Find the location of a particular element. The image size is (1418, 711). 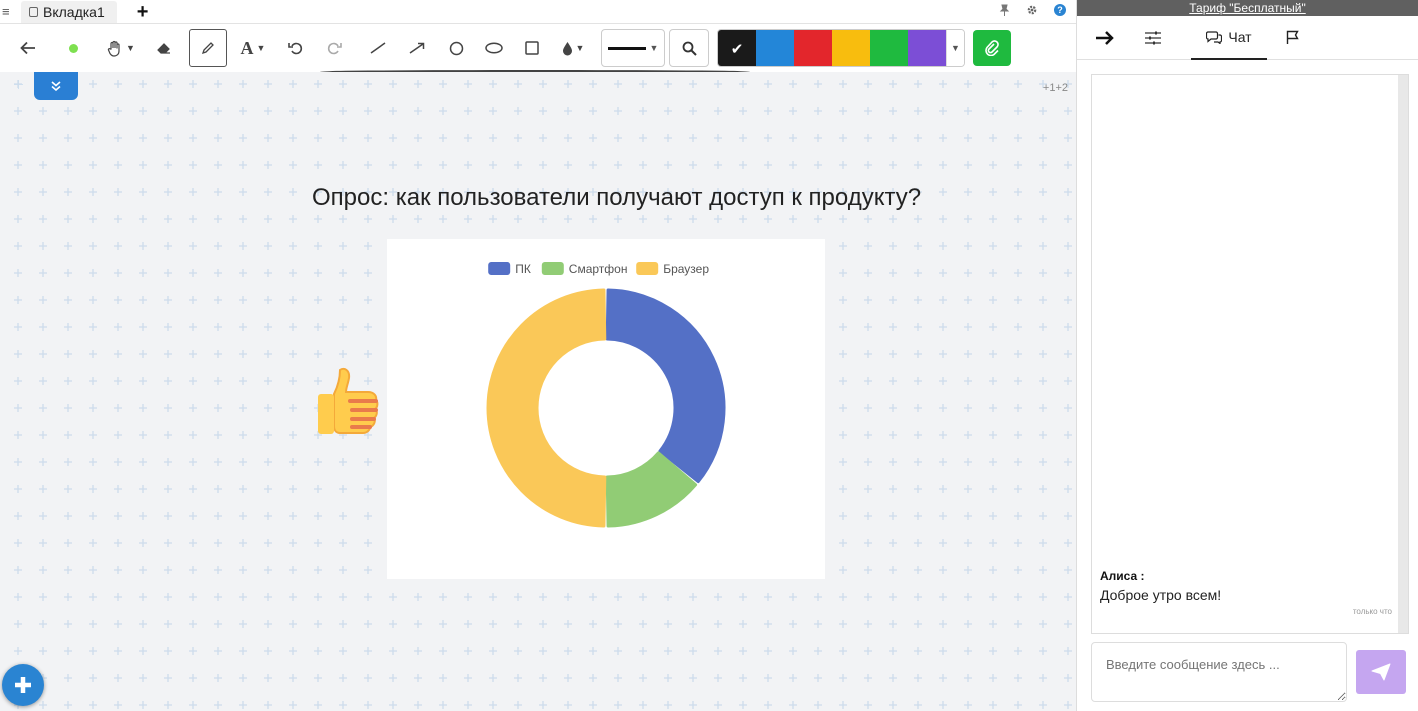

color-palette: ✔ ▼ is located at coordinates (841, 48).